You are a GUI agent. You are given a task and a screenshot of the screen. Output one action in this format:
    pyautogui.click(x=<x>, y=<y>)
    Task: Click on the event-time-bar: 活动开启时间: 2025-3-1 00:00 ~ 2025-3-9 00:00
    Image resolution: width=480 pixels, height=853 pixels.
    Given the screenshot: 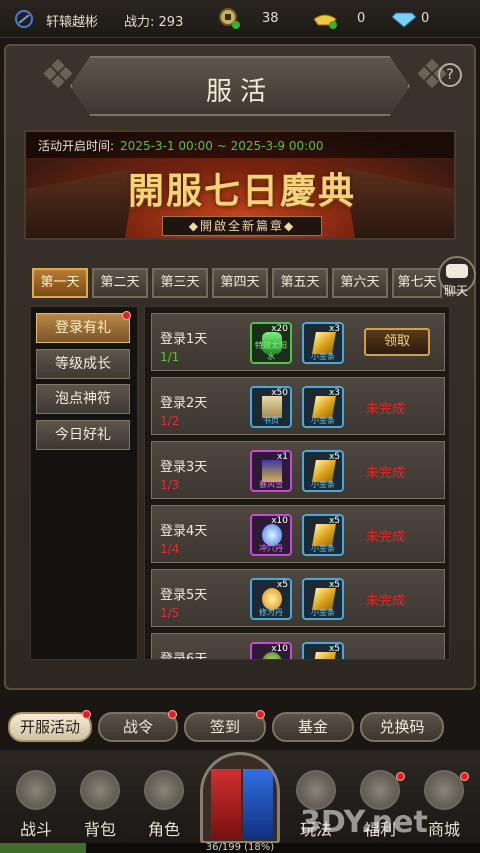 What is the action you would take?
    pyautogui.click(x=240, y=145)
    